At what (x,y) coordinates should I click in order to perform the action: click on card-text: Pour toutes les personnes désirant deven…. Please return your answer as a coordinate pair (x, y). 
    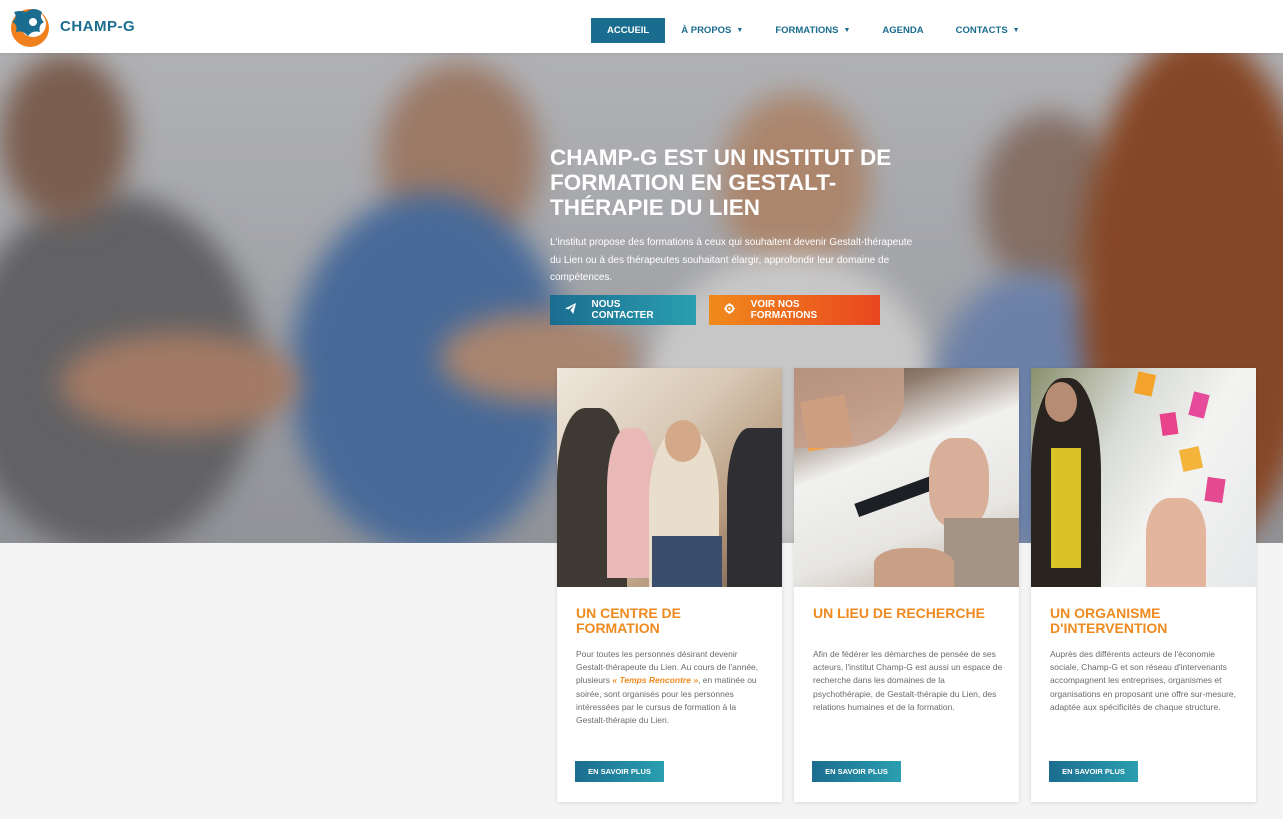
    Looking at the image, I should click on (671, 687).